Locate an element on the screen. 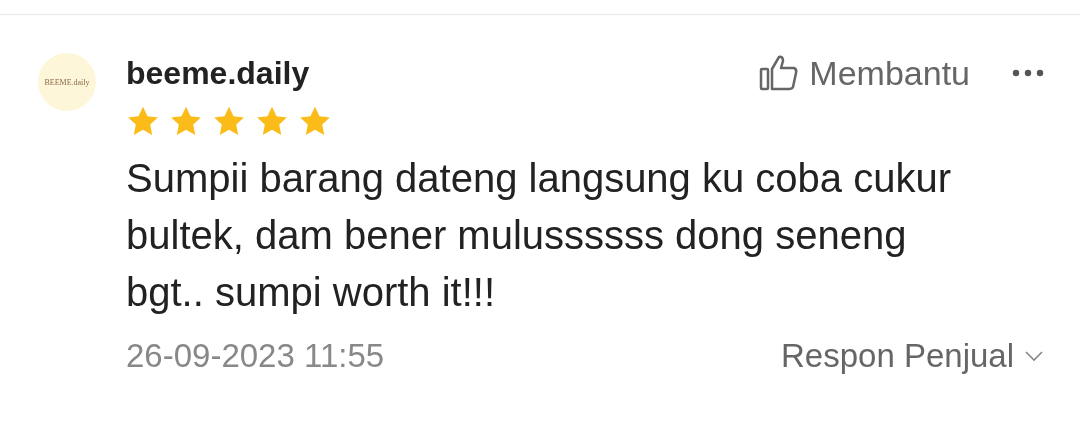 The width and height of the screenshot is (1080, 437). thumbs-up-icon is located at coordinates (779, 73).